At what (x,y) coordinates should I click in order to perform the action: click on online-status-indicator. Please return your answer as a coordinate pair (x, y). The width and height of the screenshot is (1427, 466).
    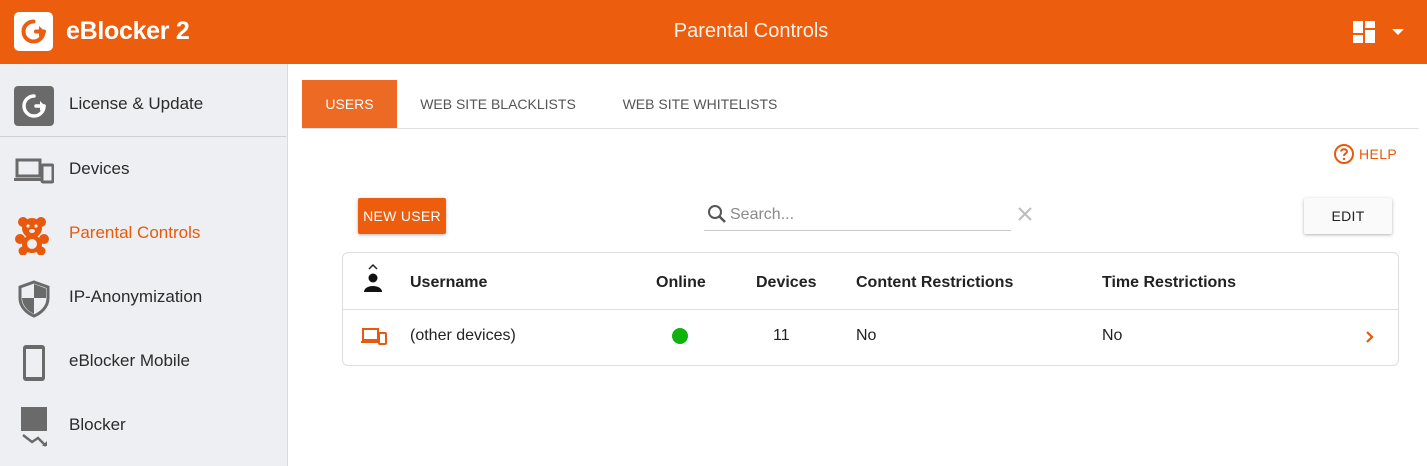
    Looking at the image, I should click on (680, 336).